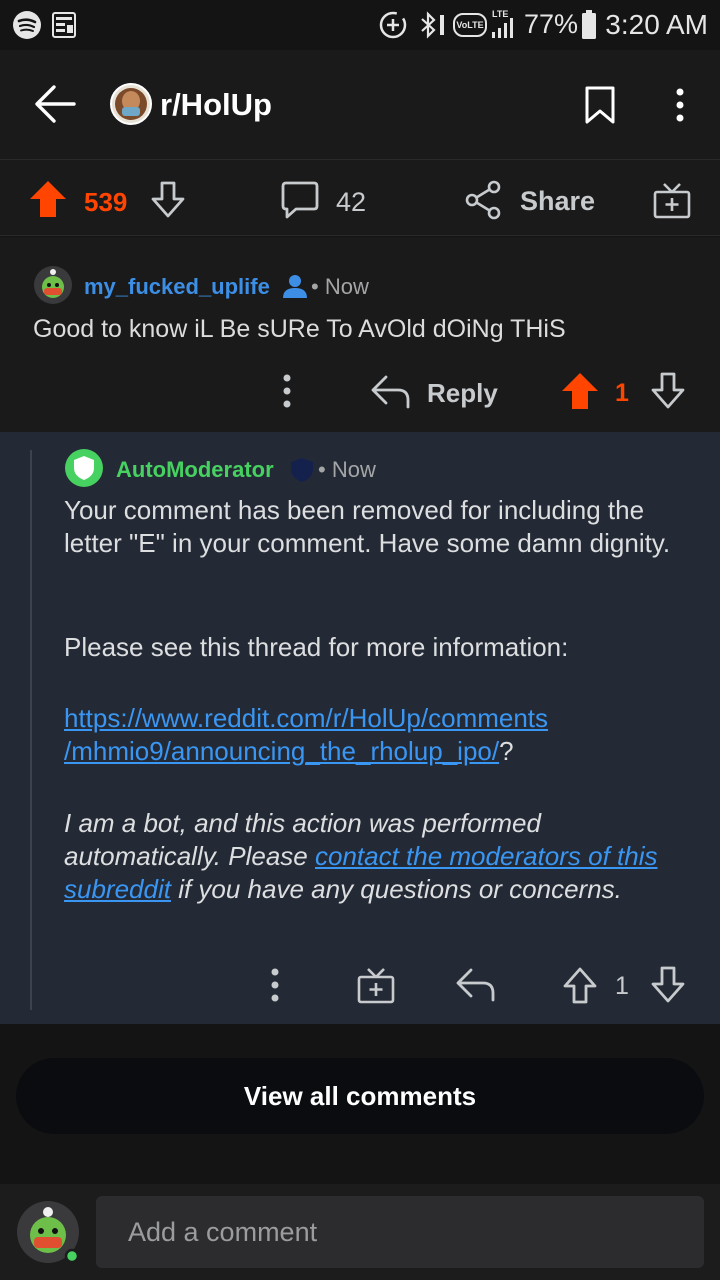  Describe the element at coordinates (589, 25) in the screenshot. I see `battery-icon` at that location.